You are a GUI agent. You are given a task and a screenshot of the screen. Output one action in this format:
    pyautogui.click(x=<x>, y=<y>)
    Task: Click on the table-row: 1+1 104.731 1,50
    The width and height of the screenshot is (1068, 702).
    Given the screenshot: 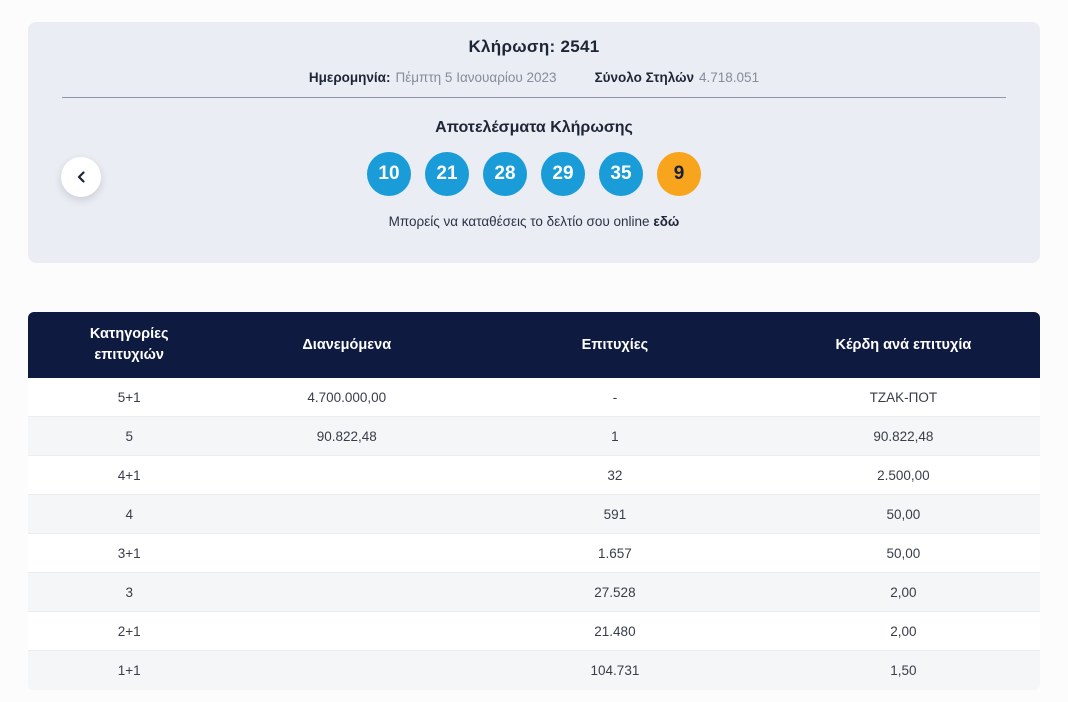 What is the action you would take?
    pyautogui.click(x=534, y=670)
    